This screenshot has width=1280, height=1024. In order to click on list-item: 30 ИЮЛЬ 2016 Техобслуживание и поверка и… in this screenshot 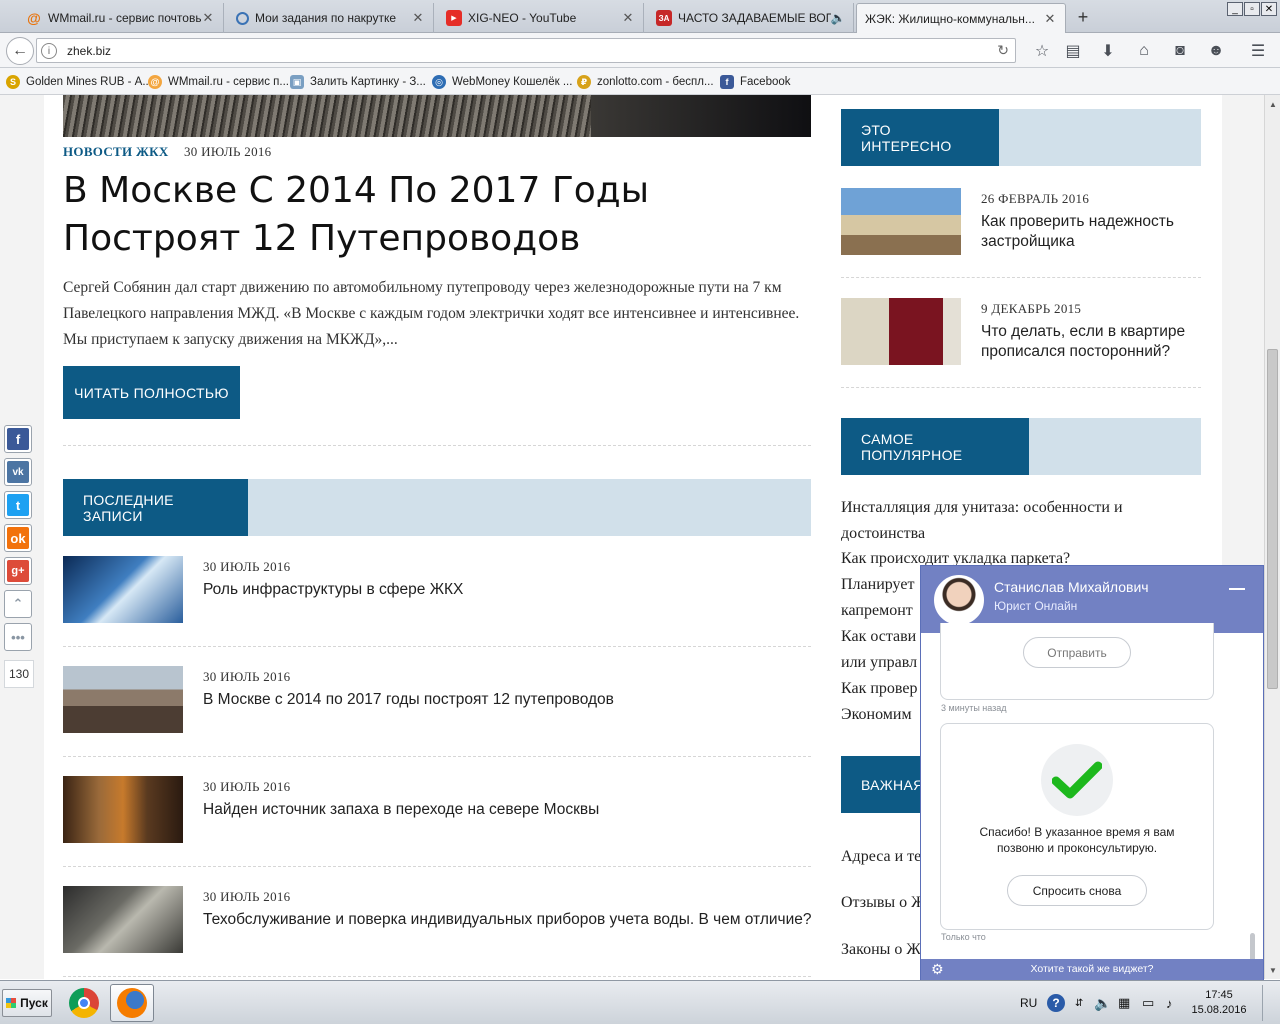, I will do `click(437, 920)`.